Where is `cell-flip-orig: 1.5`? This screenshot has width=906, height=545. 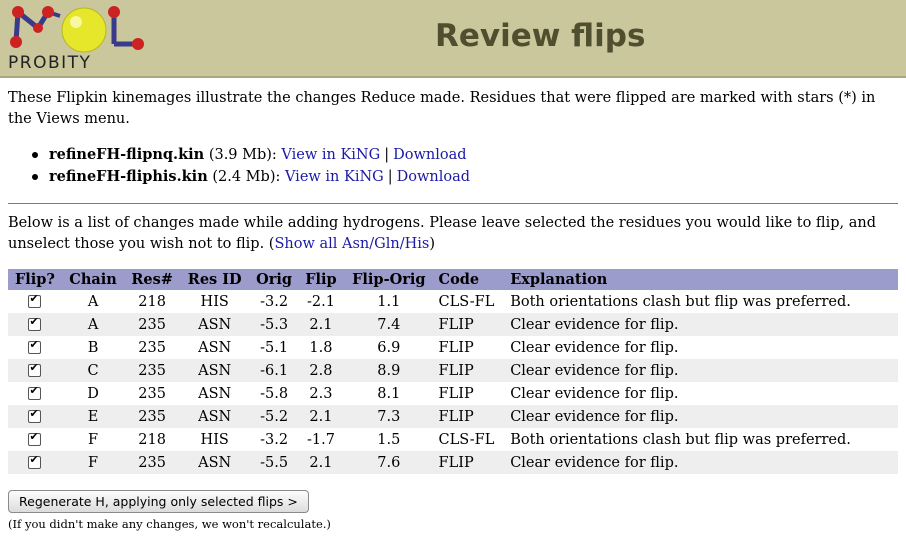
cell-flip-orig: 1.5 is located at coordinates (389, 439).